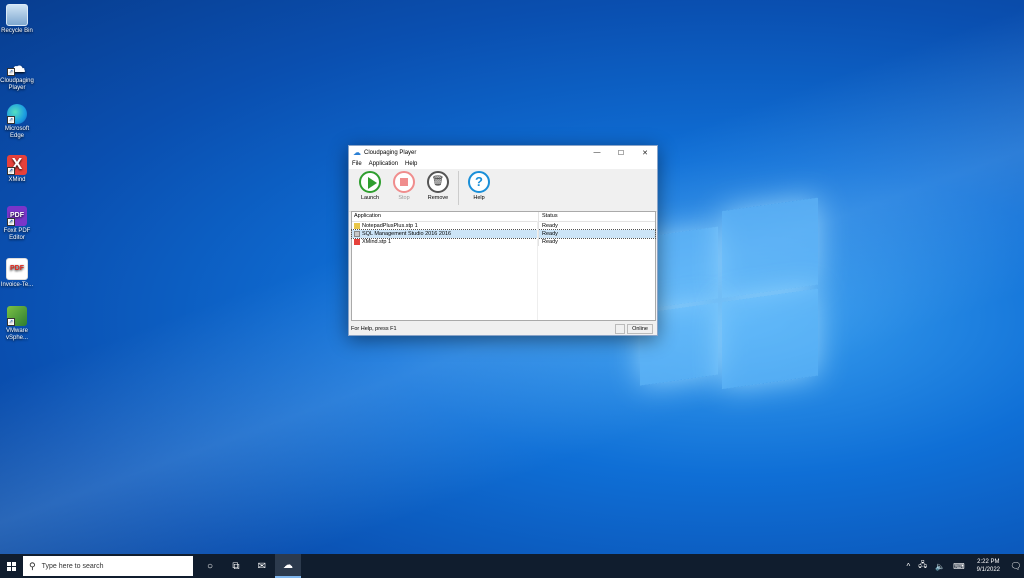 The width and height of the screenshot is (1024, 578). I want to click on window-title: Cloudpaging Player, so click(390, 152).